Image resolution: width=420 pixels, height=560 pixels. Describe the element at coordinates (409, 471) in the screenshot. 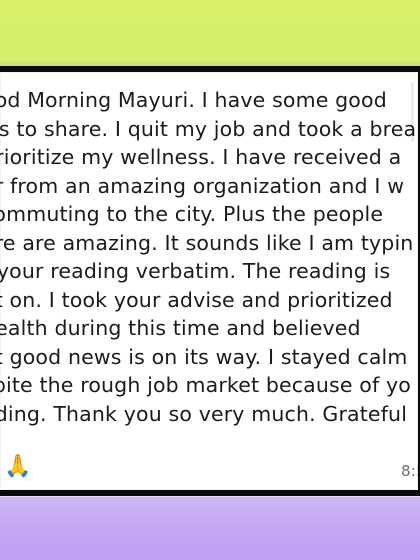

I see `message-timestamp: 8:5` at that location.